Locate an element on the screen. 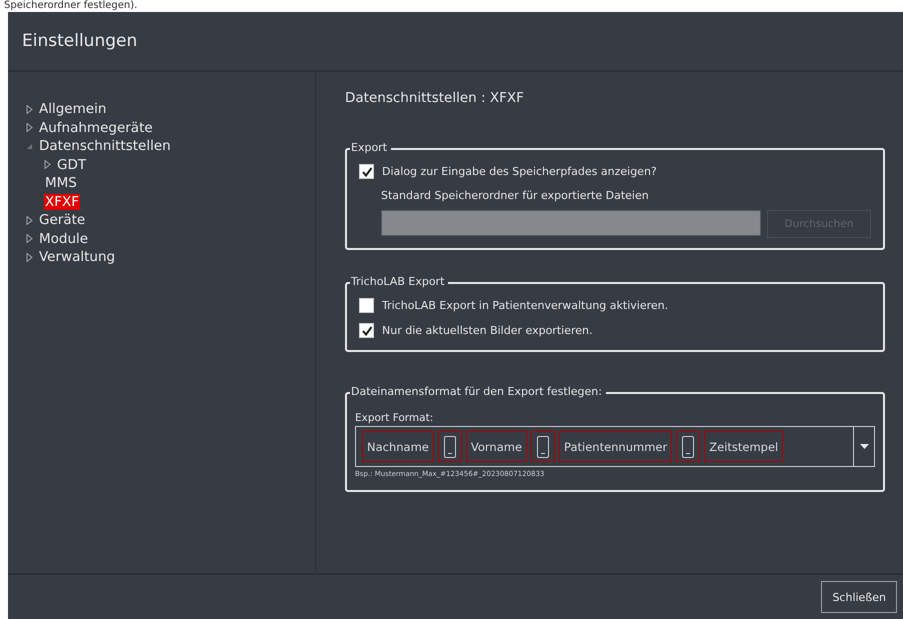  window-title: Einstellungen is located at coordinates (80, 41).